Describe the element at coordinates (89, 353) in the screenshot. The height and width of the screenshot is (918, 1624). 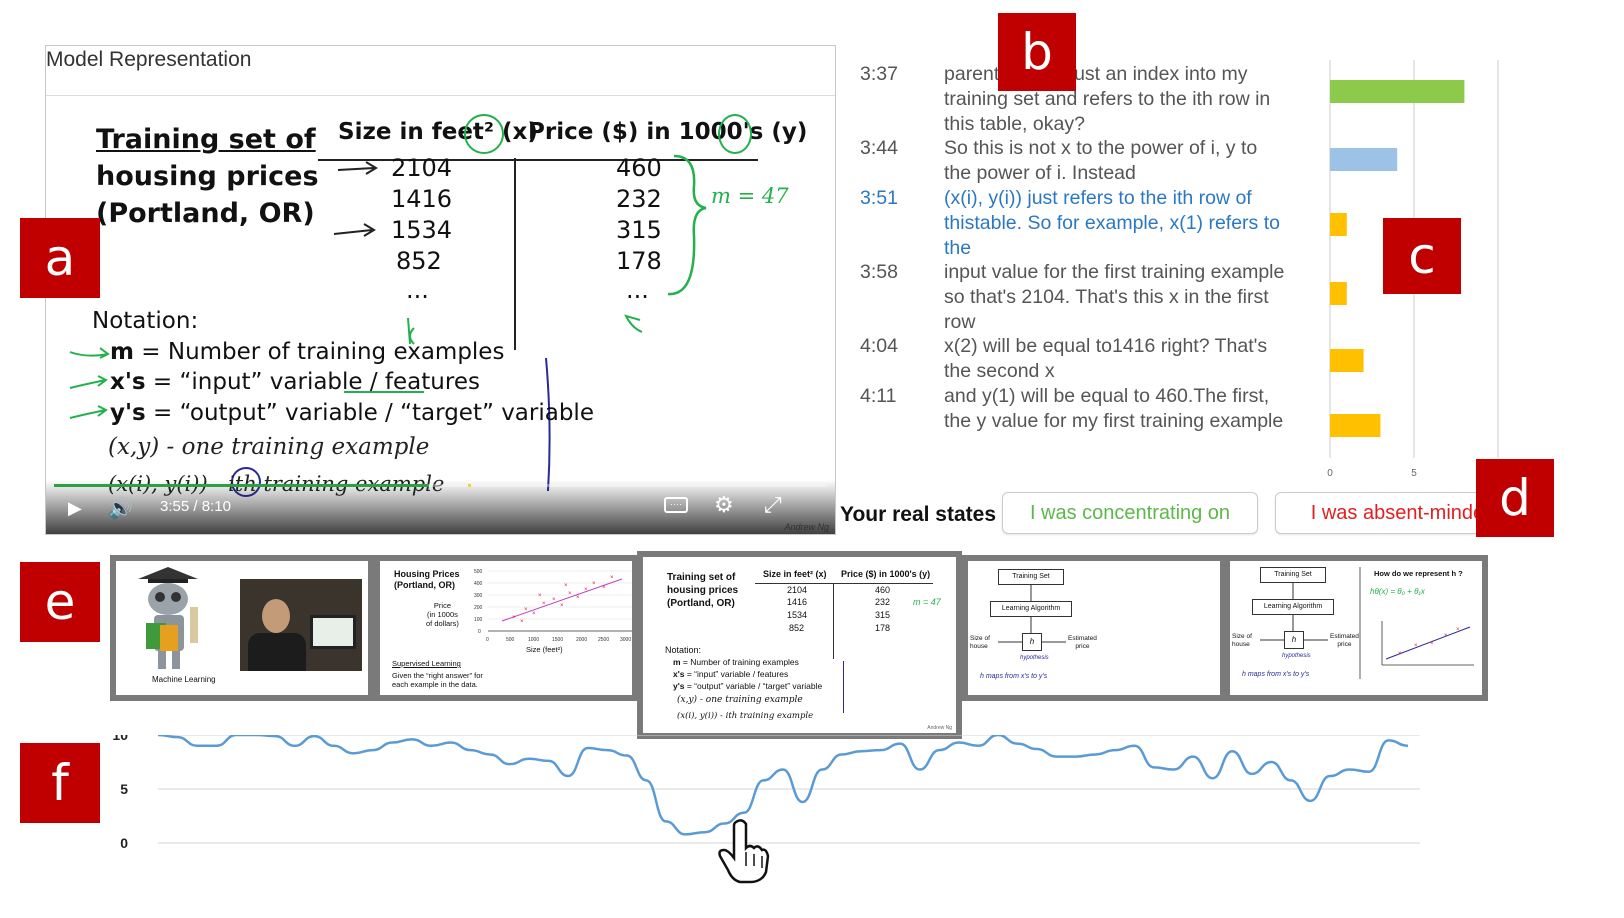
I see `notation-arrow-m` at that location.